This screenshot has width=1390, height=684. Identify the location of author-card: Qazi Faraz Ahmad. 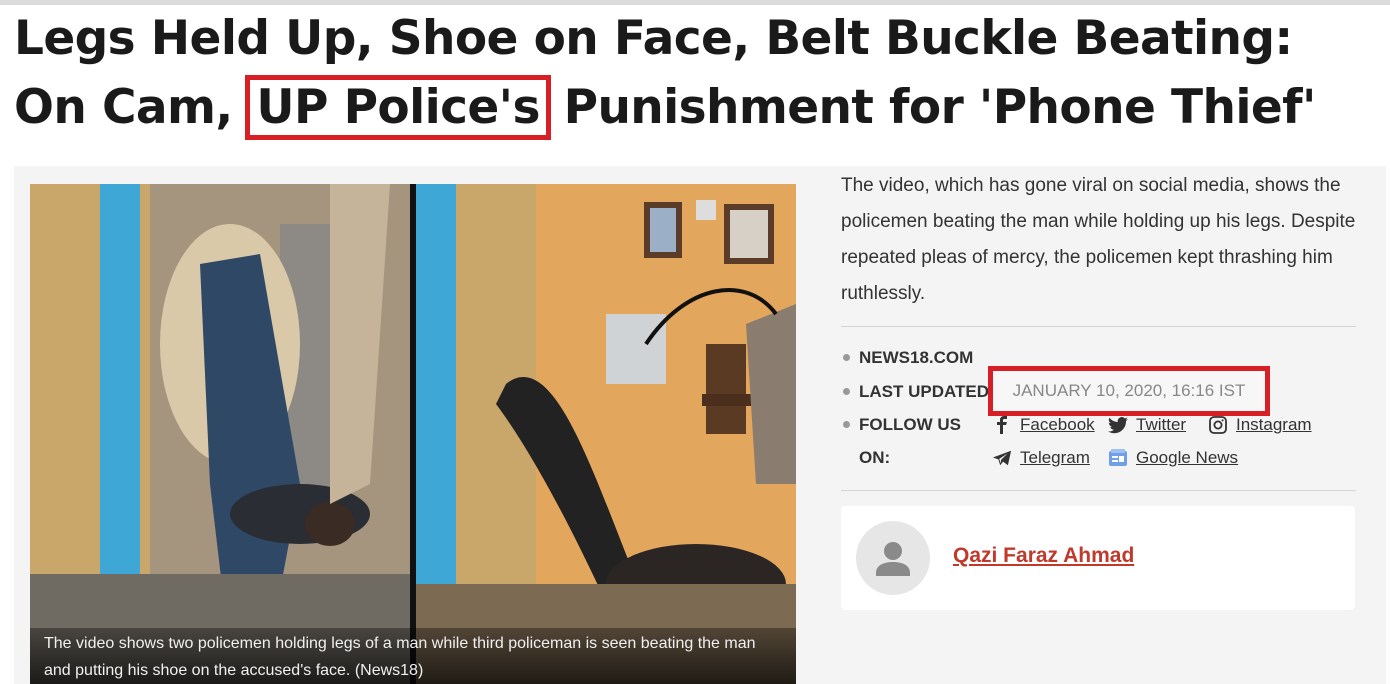
(1098, 558).